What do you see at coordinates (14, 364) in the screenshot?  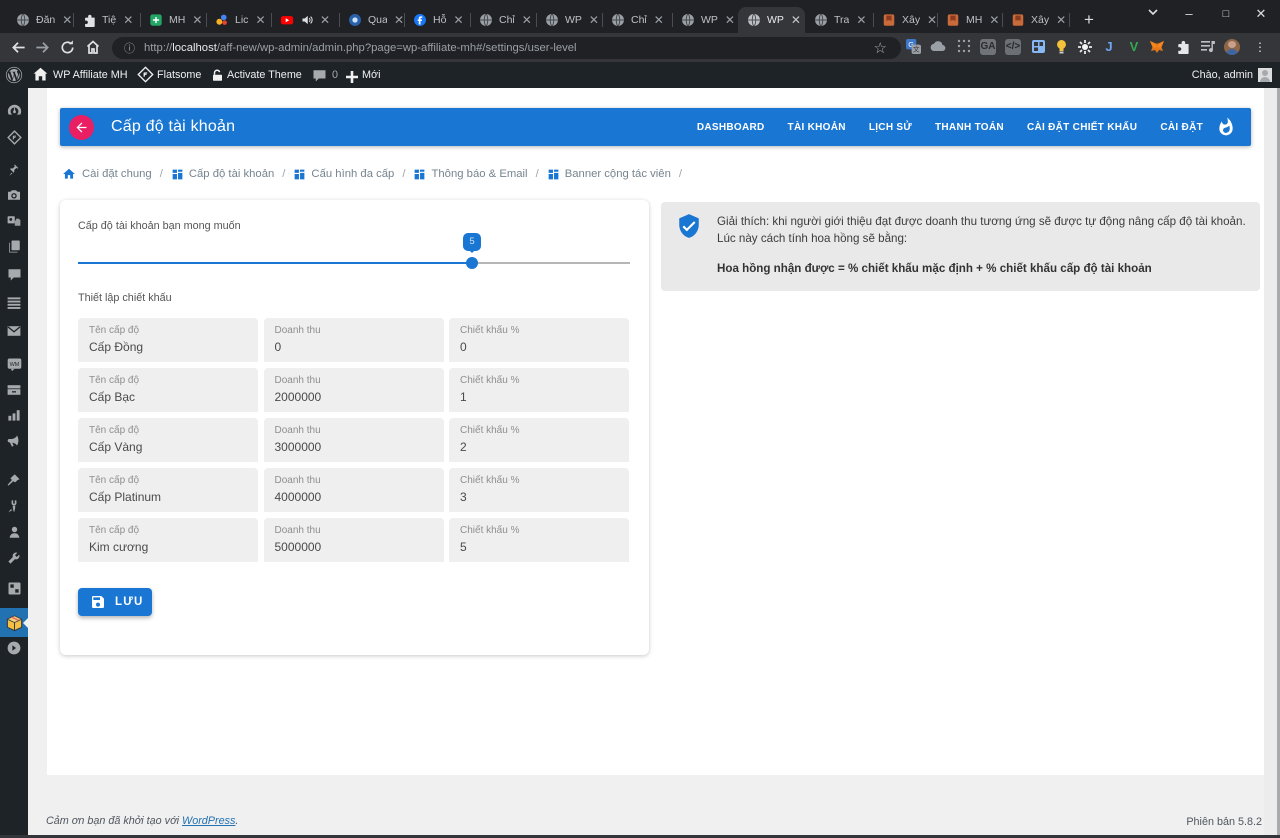 I see `svg-text: WM` at bounding box center [14, 364].